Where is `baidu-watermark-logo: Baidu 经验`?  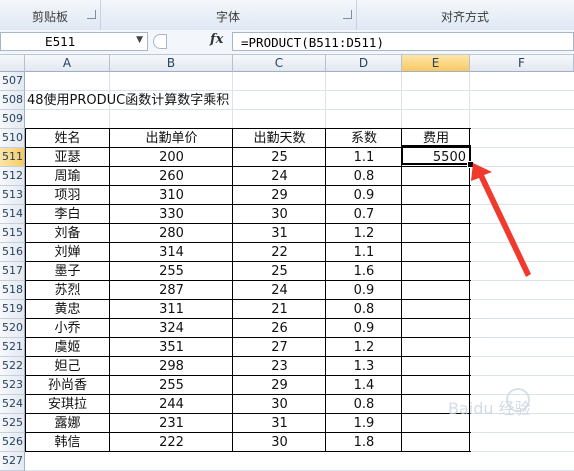
baidu-watermark-logo: Baidu 经验 is located at coordinates (489, 403).